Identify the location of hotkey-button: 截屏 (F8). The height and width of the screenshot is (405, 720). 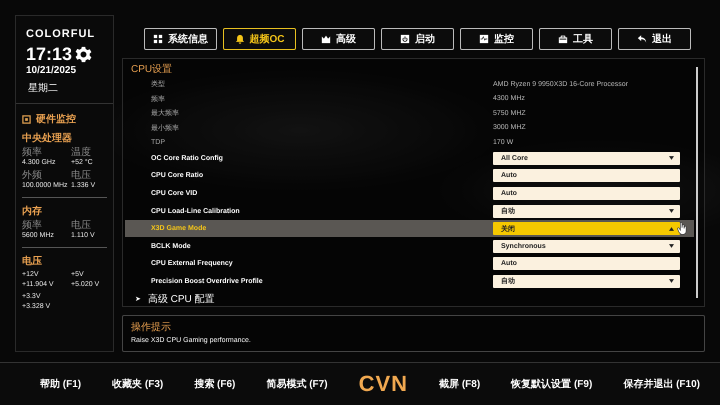
(459, 384).